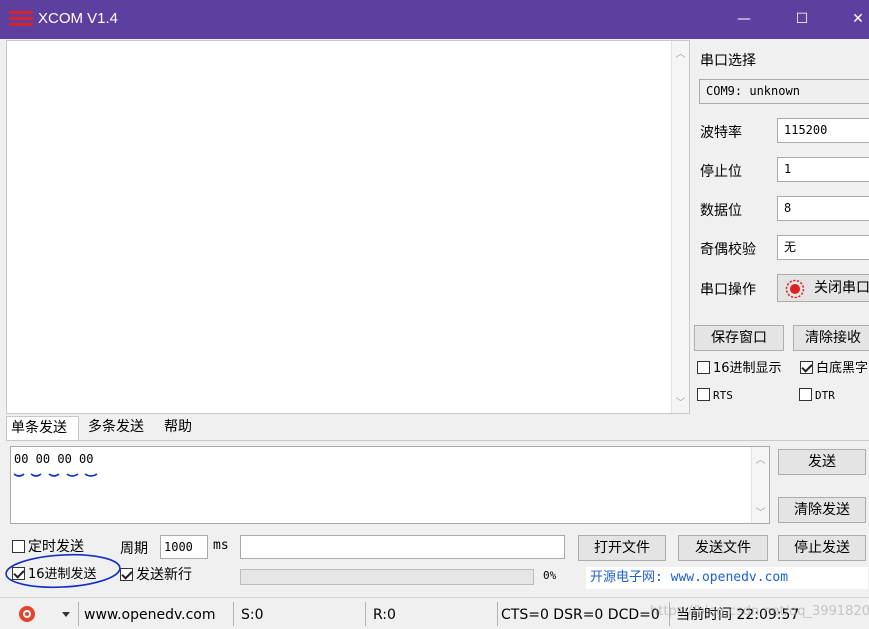 This screenshot has height=629, width=869. Describe the element at coordinates (54, 459) in the screenshot. I see `send-text: 00 00 00 00` at that location.